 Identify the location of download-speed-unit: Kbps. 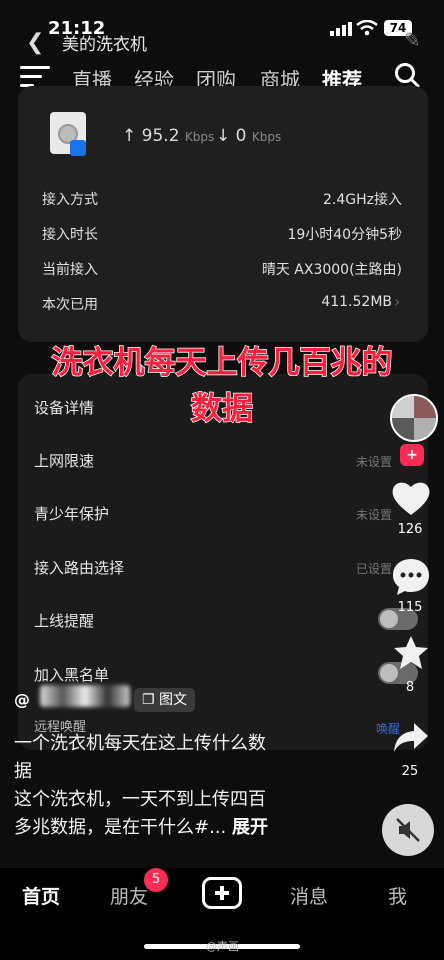
(266, 137).